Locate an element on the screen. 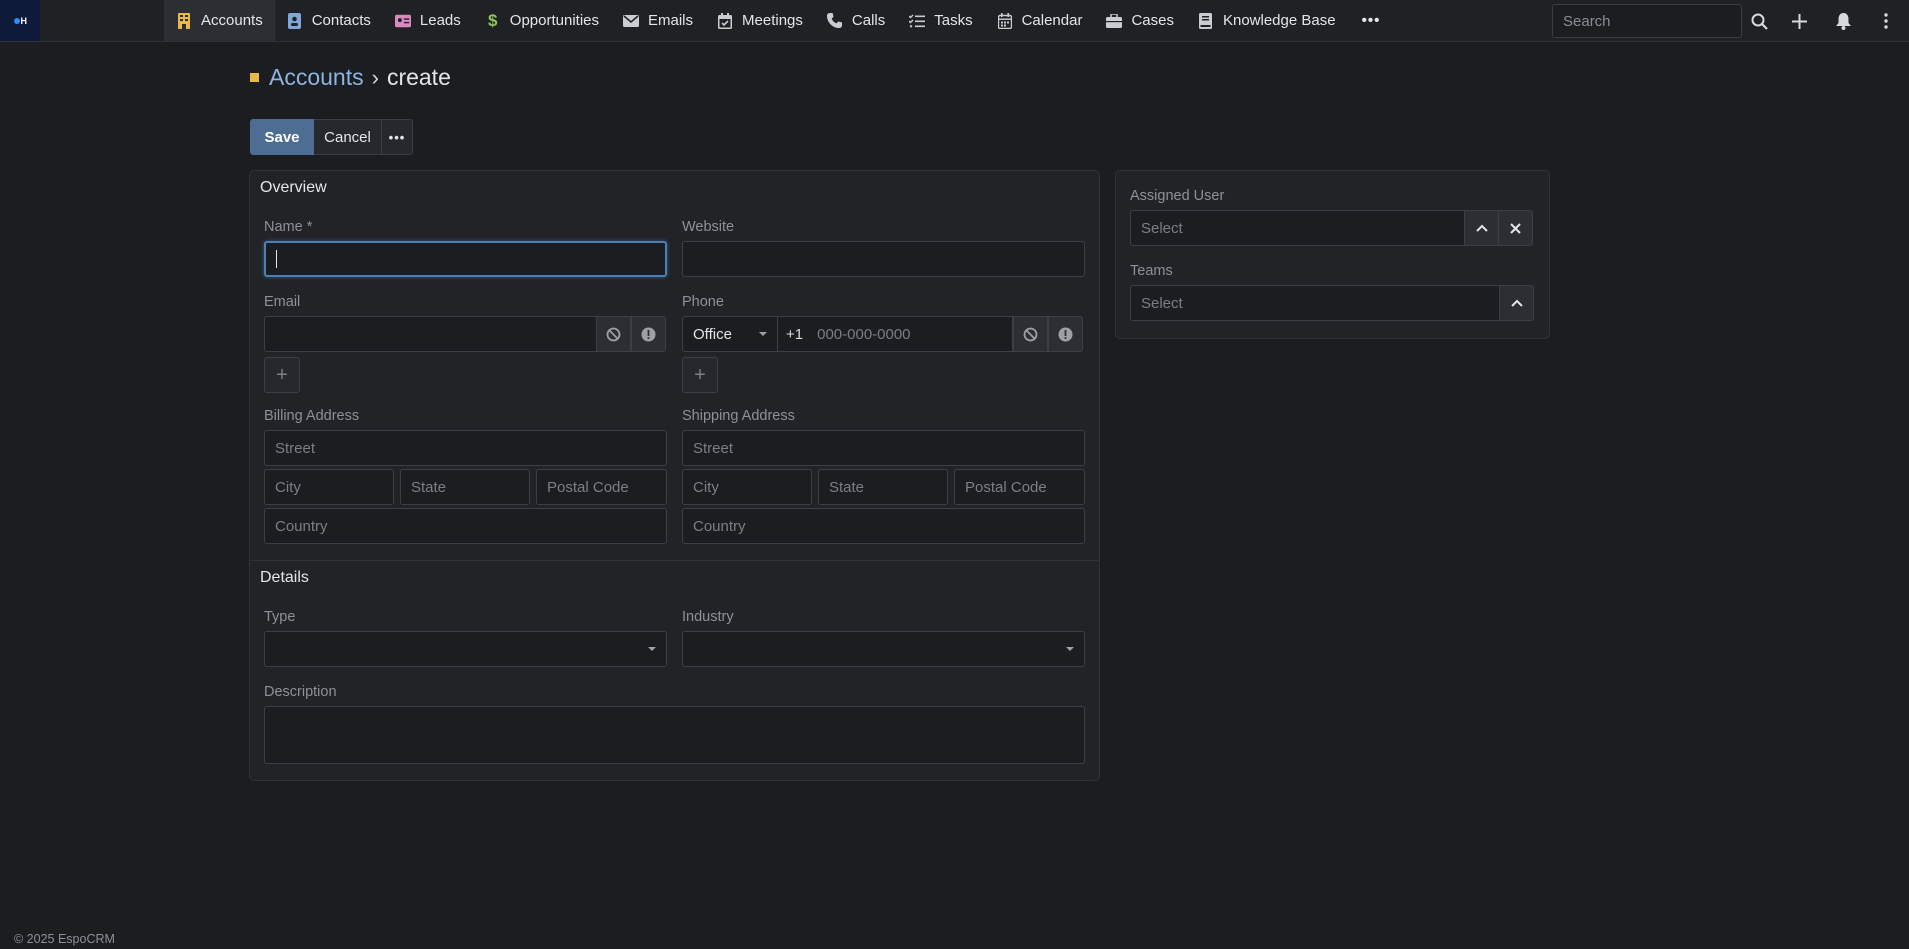 The height and width of the screenshot is (949, 1909). book-icon is located at coordinates (1206, 20).